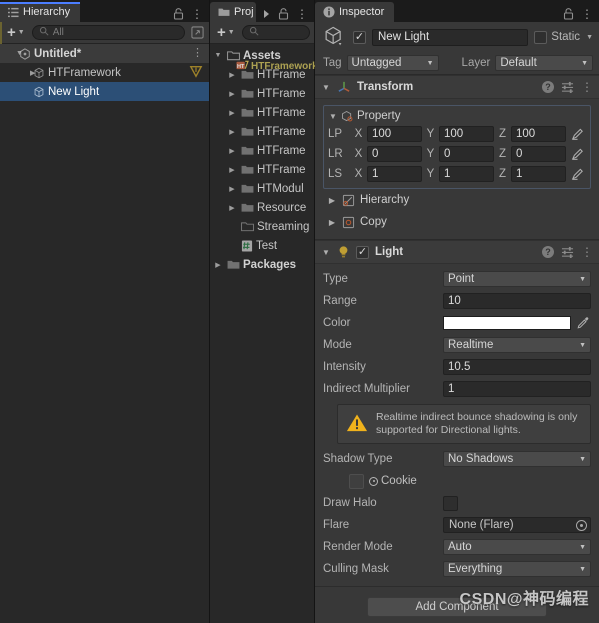  What do you see at coordinates (450, 37) in the screenshot?
I see `gameobject-name-field: New Light` at bounding box center [450, 37].